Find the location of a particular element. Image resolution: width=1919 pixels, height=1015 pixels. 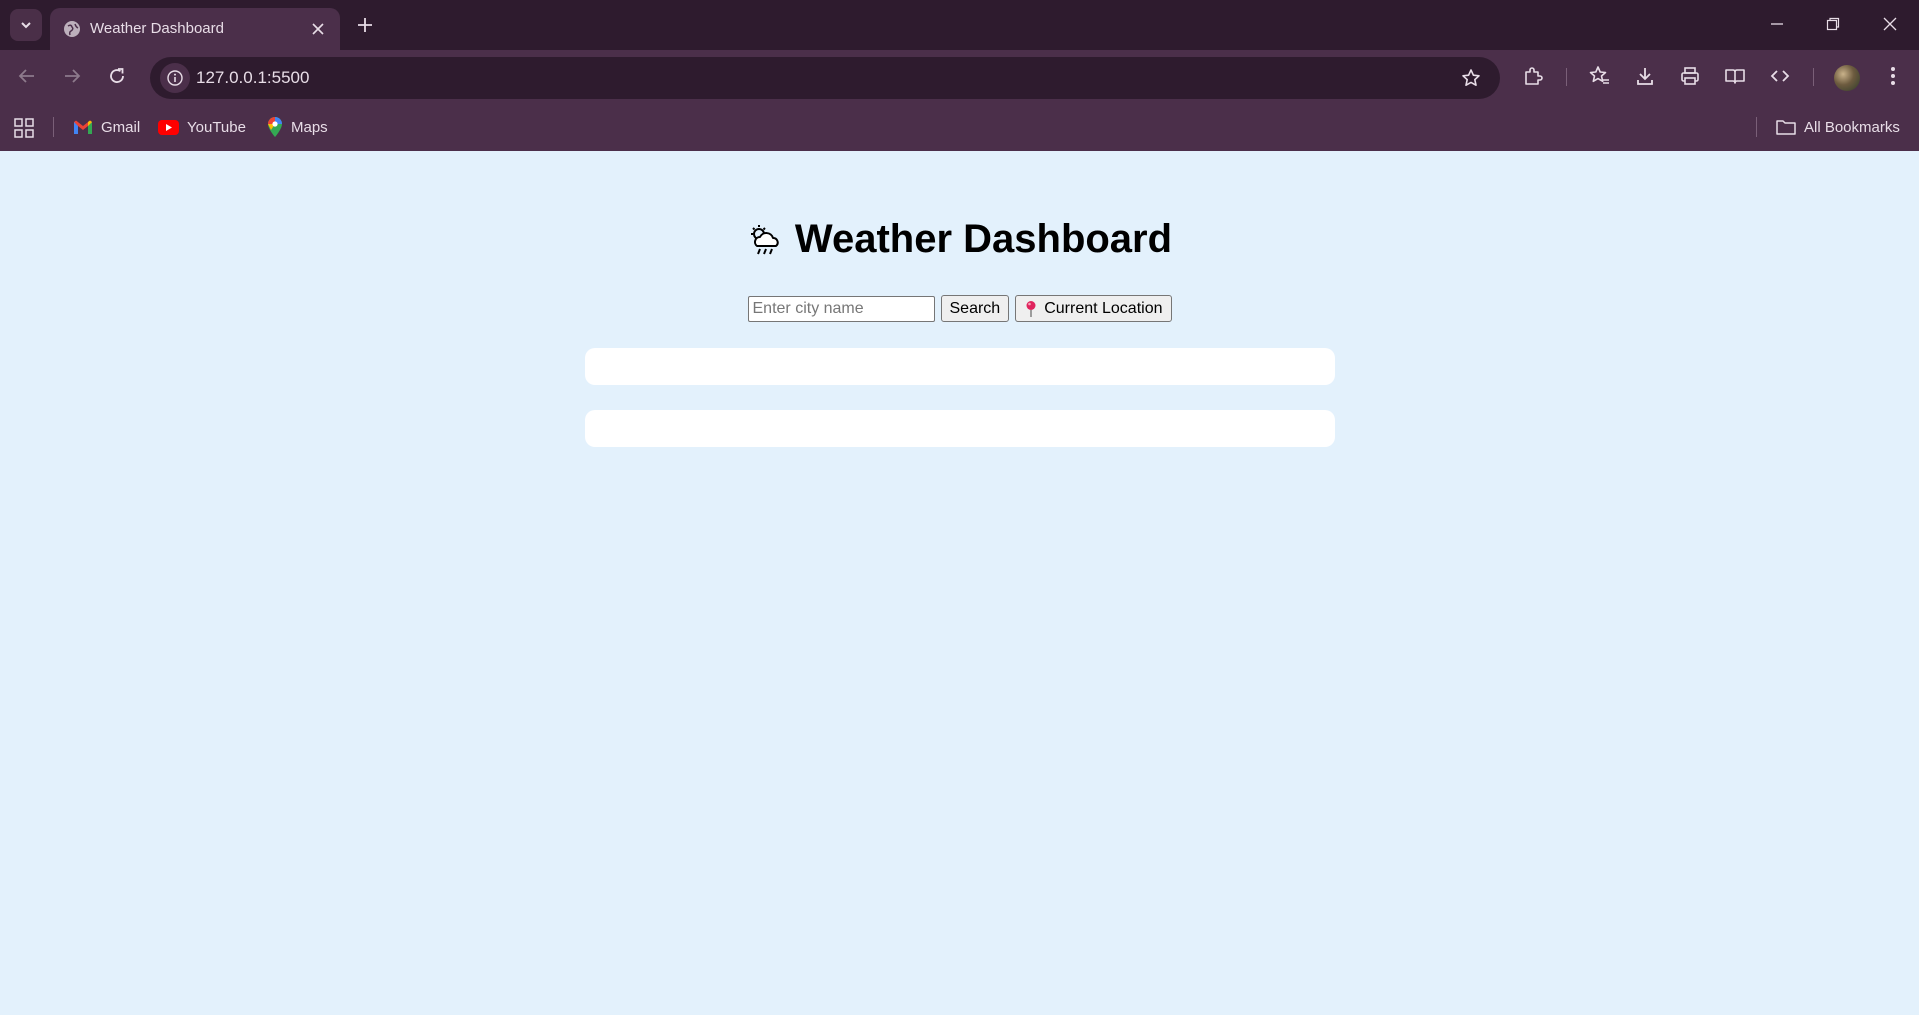

page-header: Weather Dashboard is located at coordinates (959, 239).